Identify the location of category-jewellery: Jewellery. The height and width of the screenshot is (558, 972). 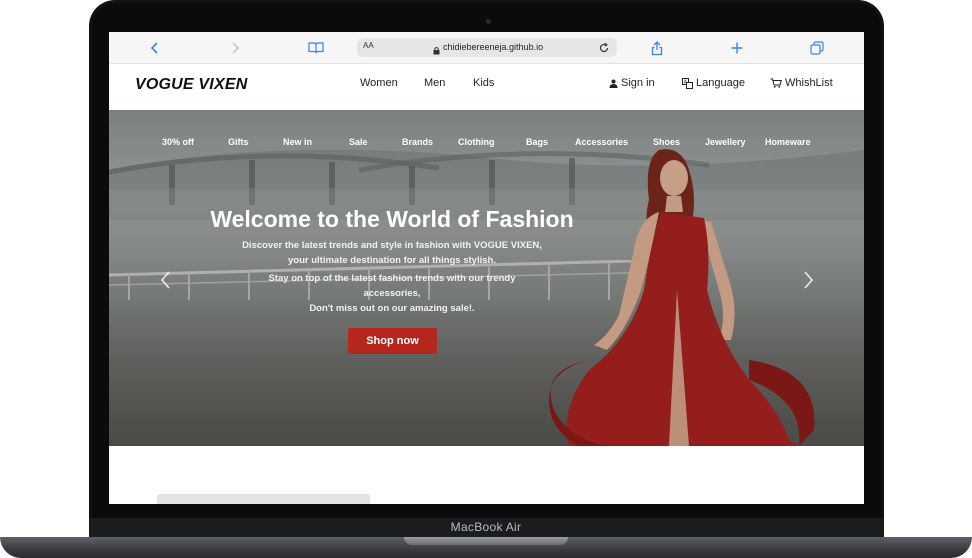
(725, 142).